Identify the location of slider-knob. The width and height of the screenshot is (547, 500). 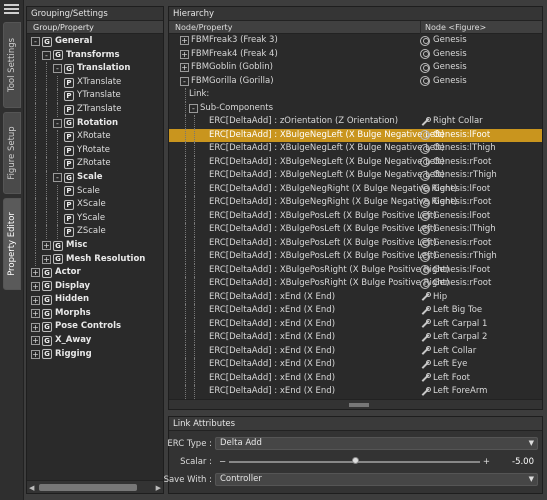
(355, 460).